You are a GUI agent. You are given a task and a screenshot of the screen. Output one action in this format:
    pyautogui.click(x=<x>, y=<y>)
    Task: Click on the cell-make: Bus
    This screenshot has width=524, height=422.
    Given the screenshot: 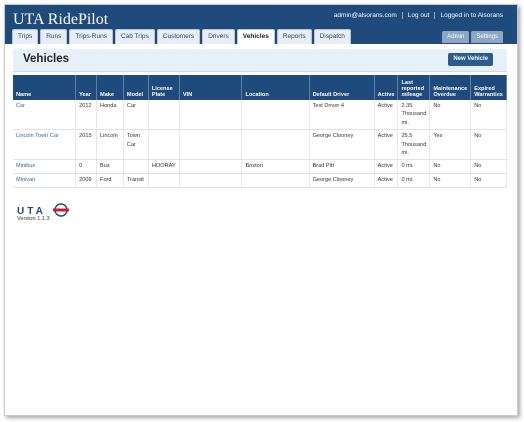 What is the action you would take?
    pyautogui.click(x=110, y=167)
    